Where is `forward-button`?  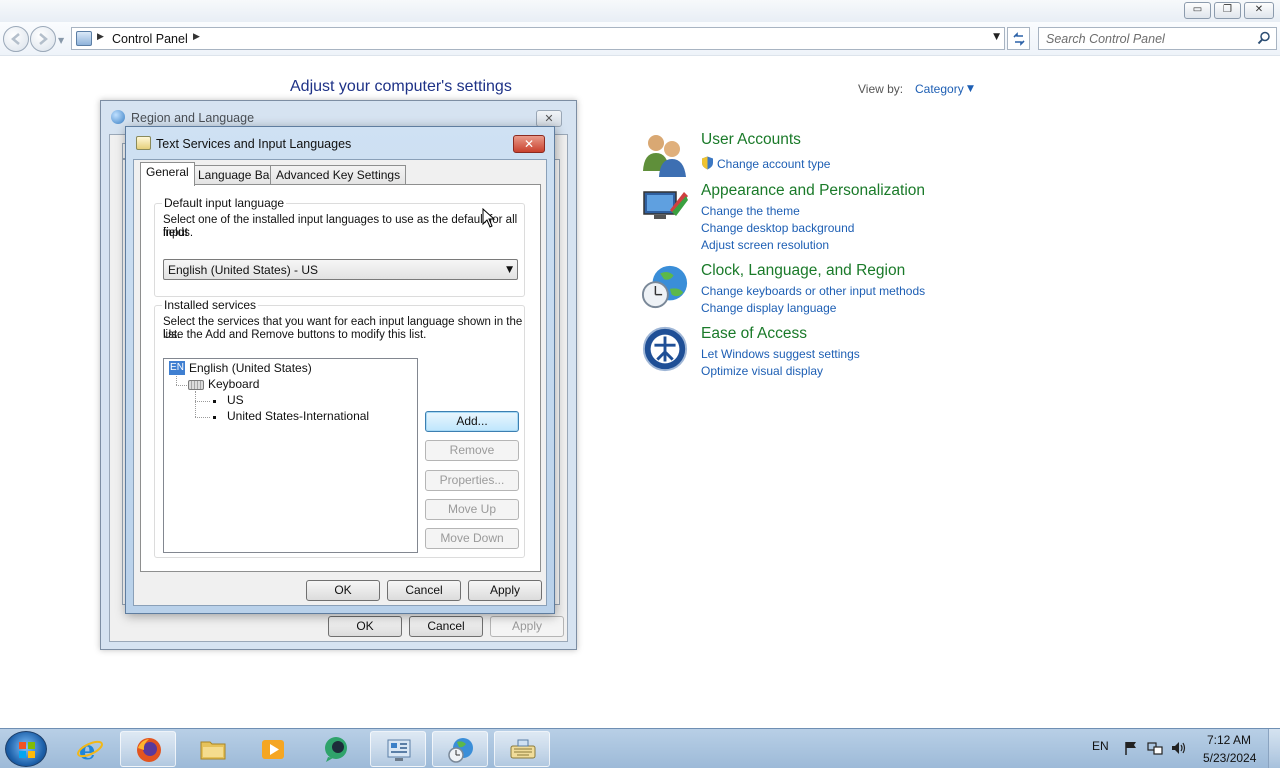
forward-button is located at coordinates (43, 39).